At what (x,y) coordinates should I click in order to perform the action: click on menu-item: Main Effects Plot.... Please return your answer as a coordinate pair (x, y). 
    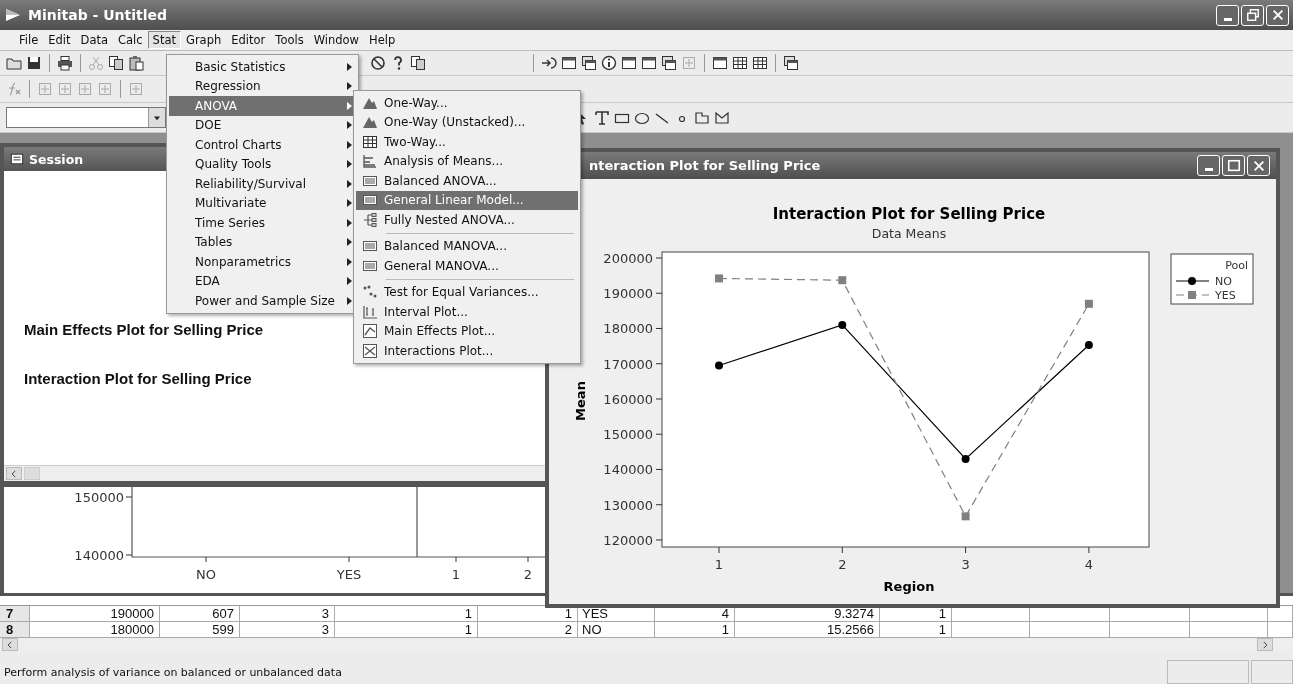
    Looking at the image, I should click on (467, 331).